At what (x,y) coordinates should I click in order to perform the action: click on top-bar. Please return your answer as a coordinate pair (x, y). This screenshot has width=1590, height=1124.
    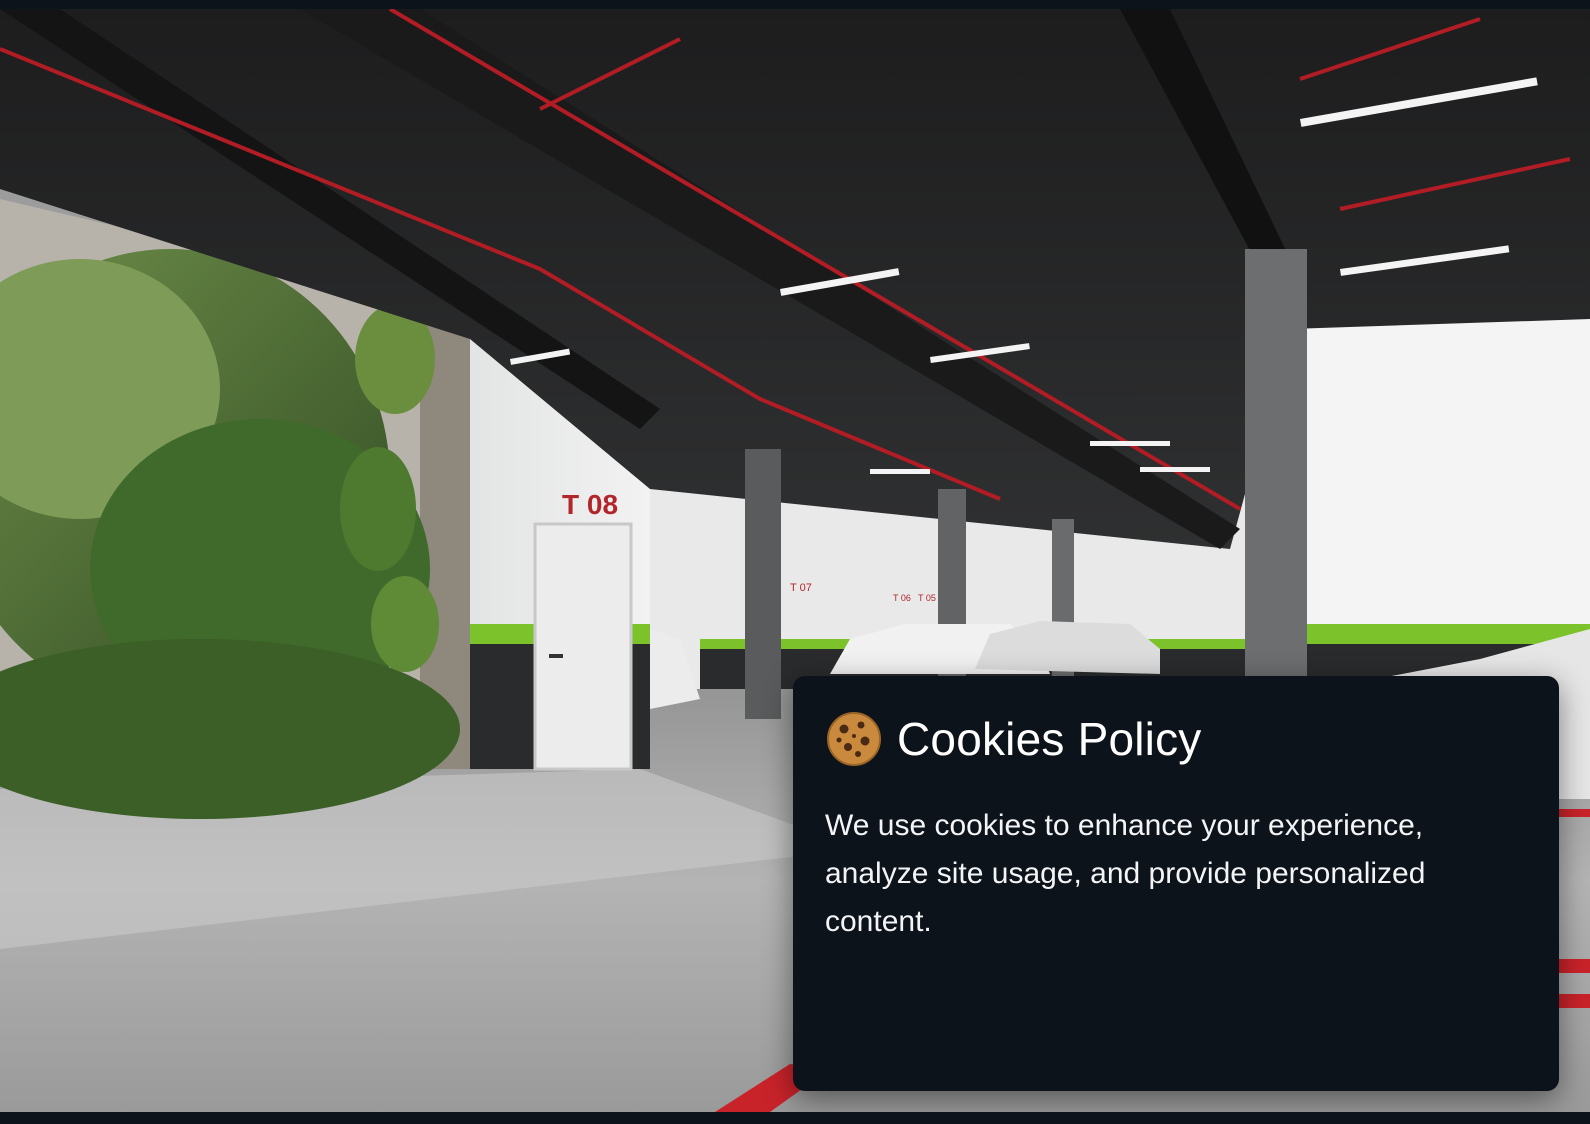
    Looking at the image, I should click on (795, 4).